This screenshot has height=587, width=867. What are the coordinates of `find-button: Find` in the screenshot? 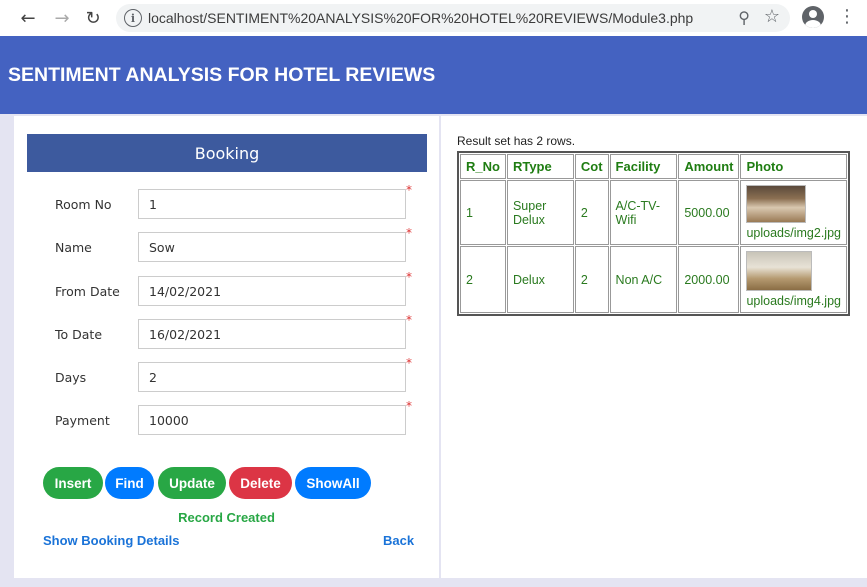 It's located at (129, 483).